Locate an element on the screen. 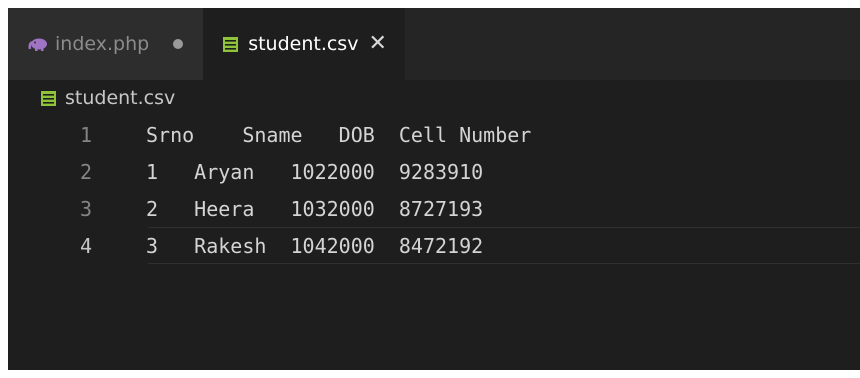  tab-student-csv: student.csv ✕ is located at coordinates (304, 44).